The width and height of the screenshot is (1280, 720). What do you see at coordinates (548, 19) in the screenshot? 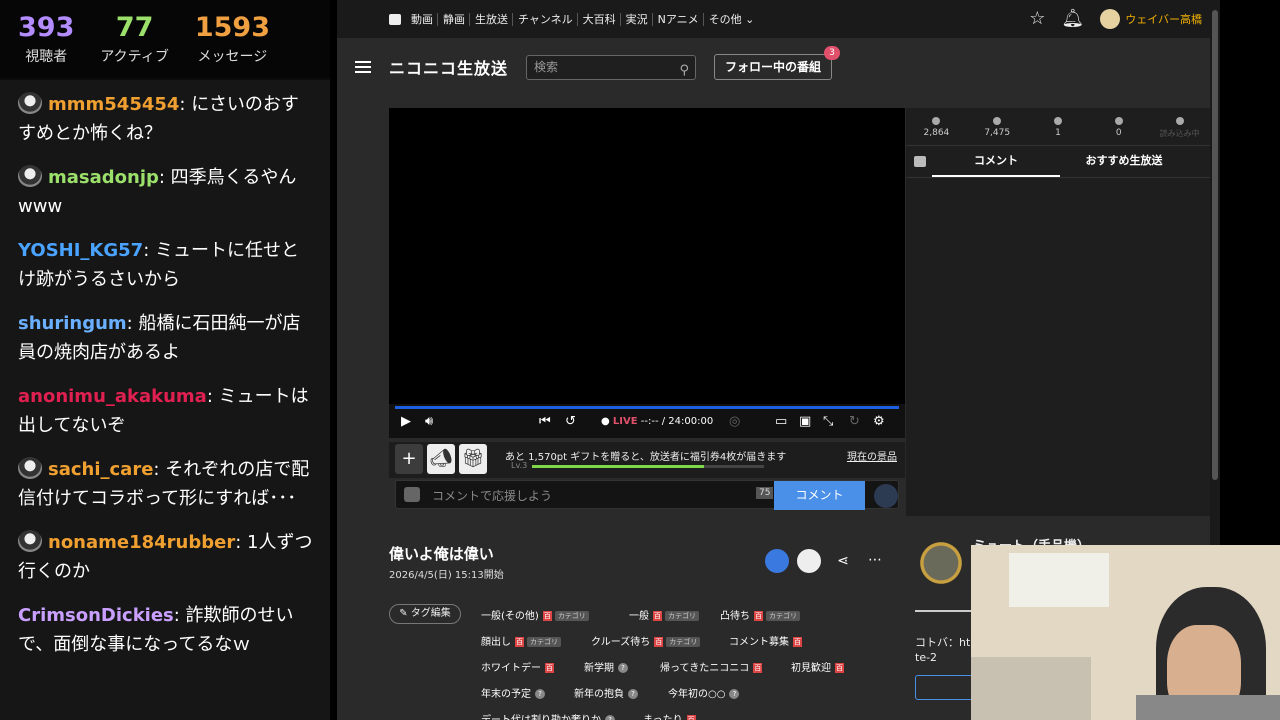
I see `nav-item: チャンネル` at bounding box center [548, 19].